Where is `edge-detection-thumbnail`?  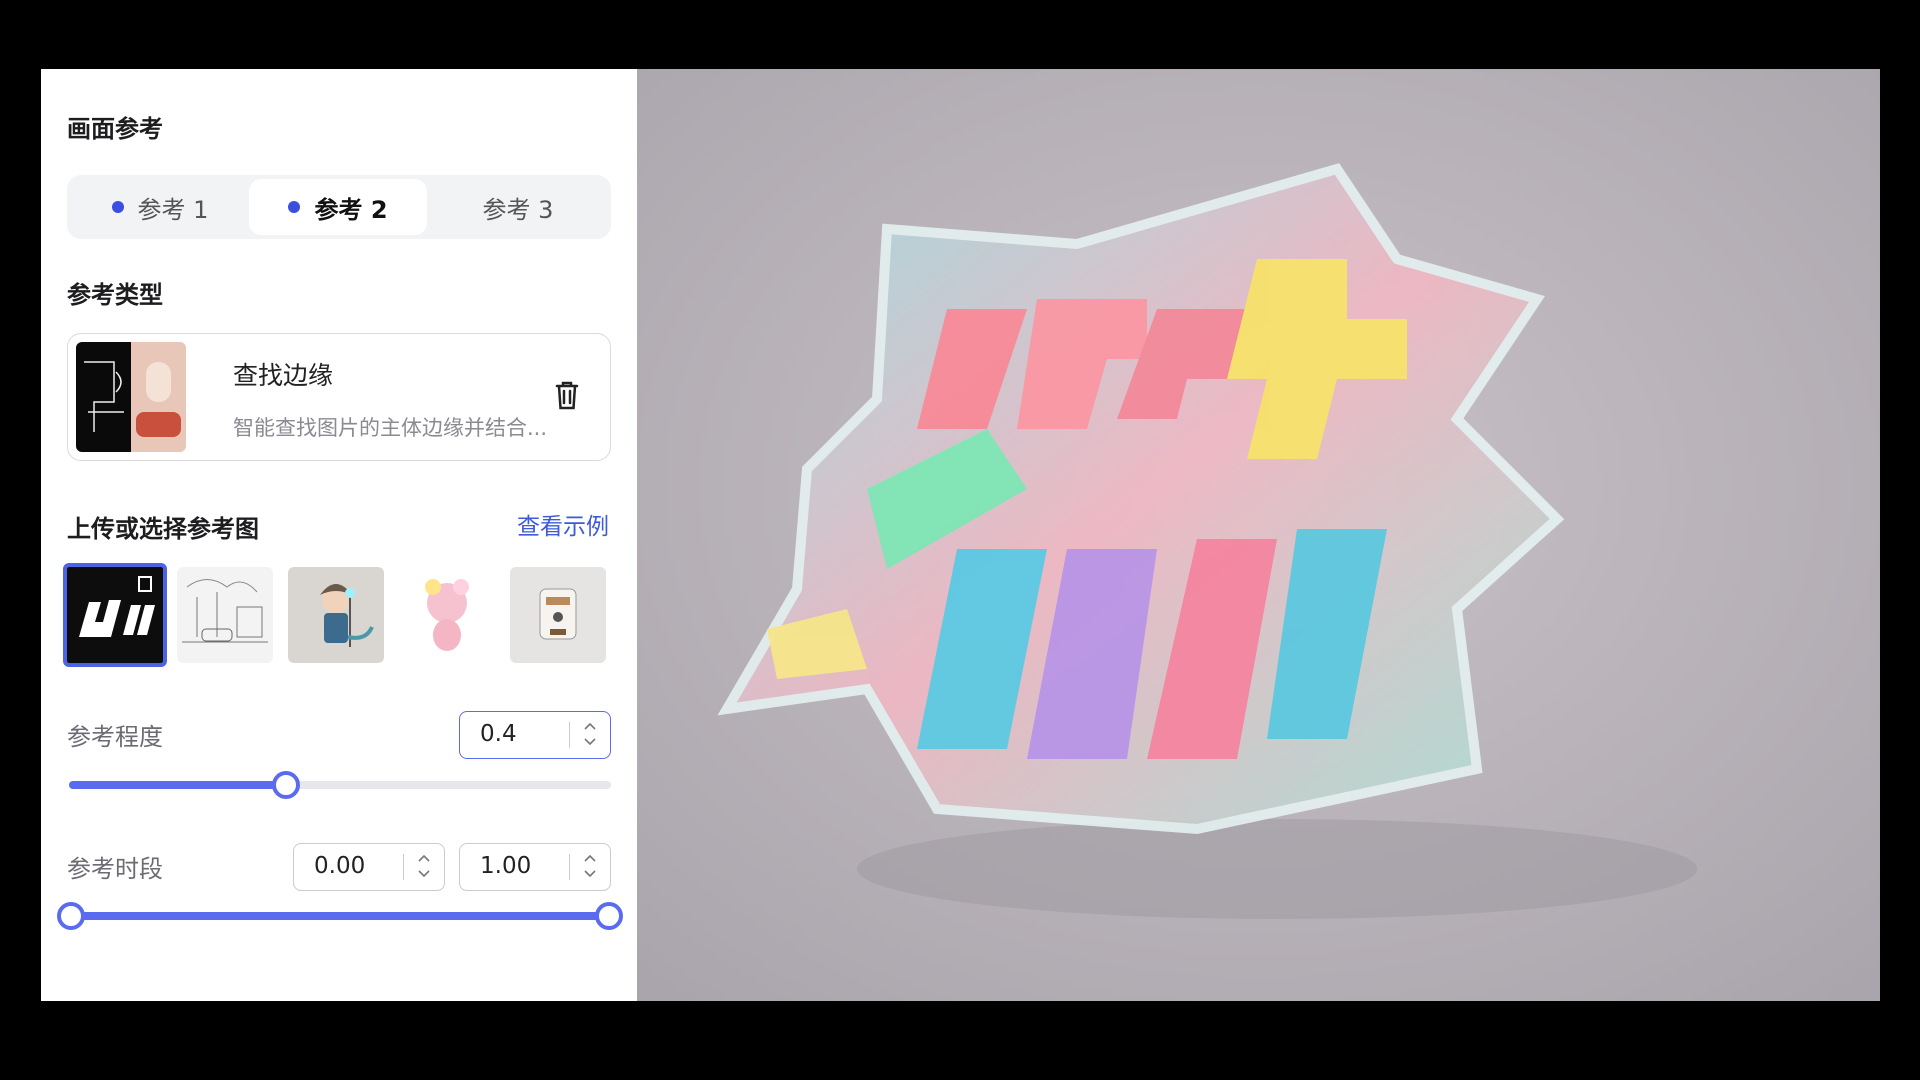
edge-detection-thumbnail is located at coordinates (131, 397).